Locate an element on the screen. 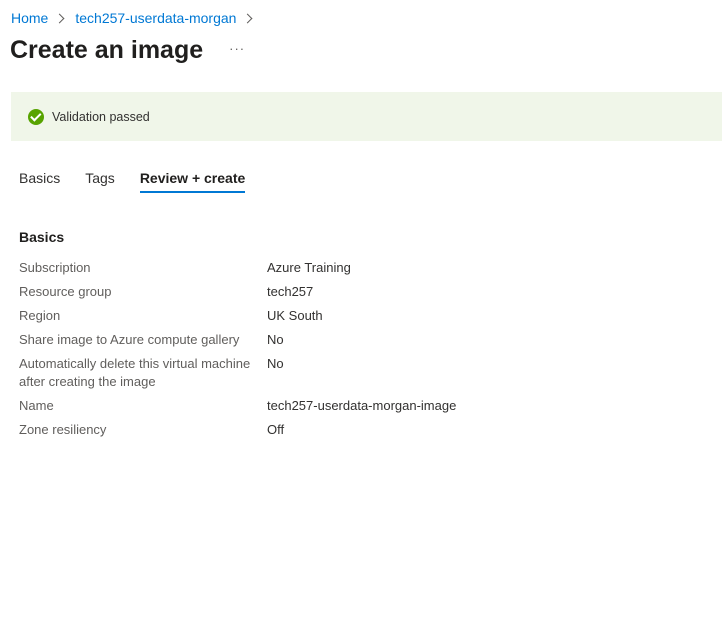 The width and height of the screenshot is (722, 634). detail-row-name: Name tech257-userdata-morgan-image is located at coordinates (319, 406).